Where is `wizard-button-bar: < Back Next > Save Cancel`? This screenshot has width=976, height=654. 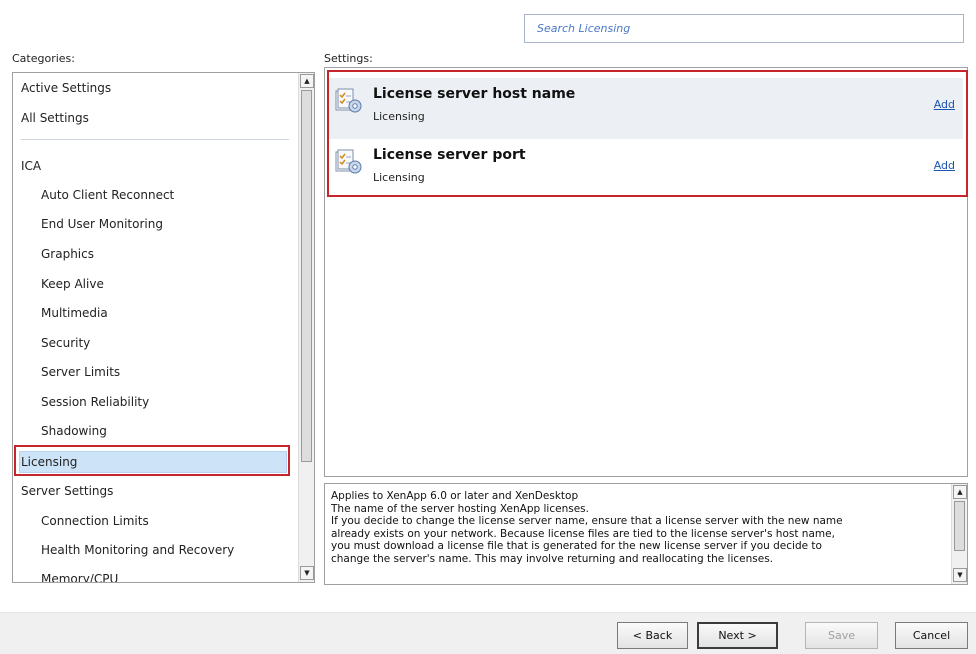
wizard-button-bar: < Back Next > Save Cancel is located at coordinates (488, 633).